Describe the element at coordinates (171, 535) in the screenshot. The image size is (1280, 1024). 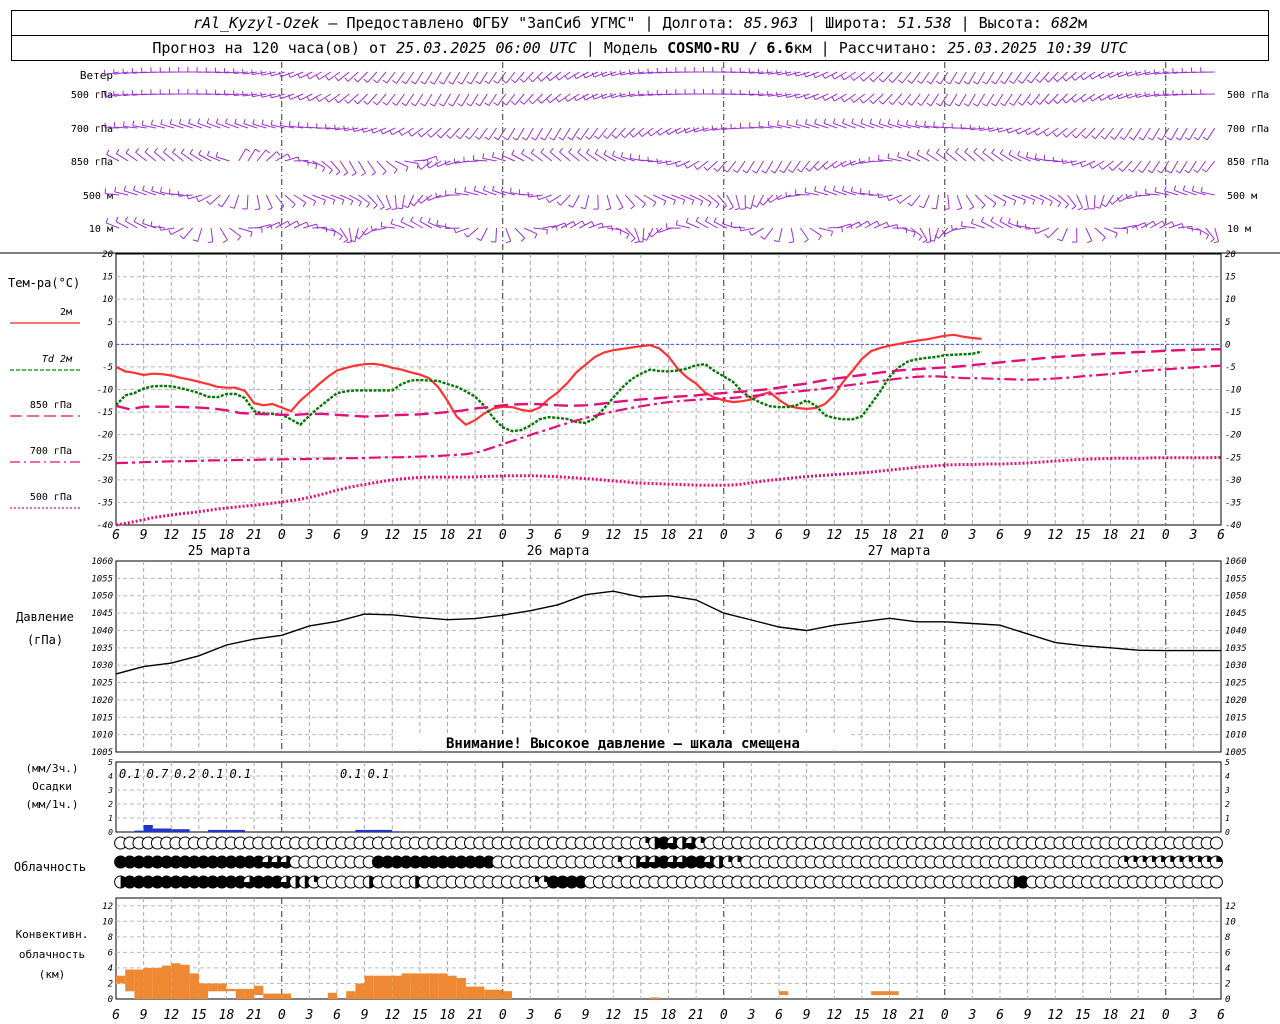
I see `hour-tick-label: 12` at that location.